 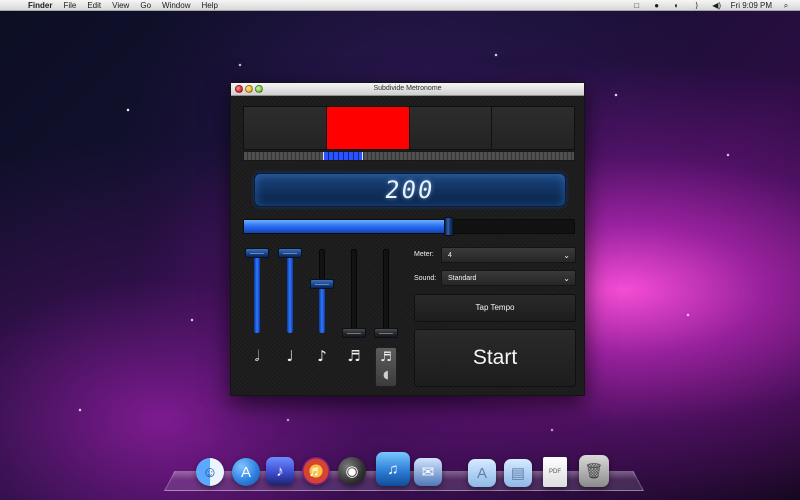 I want to click on menu-bar-left: Finder File Edit View Go Window Help, so click(x=111, y=5).